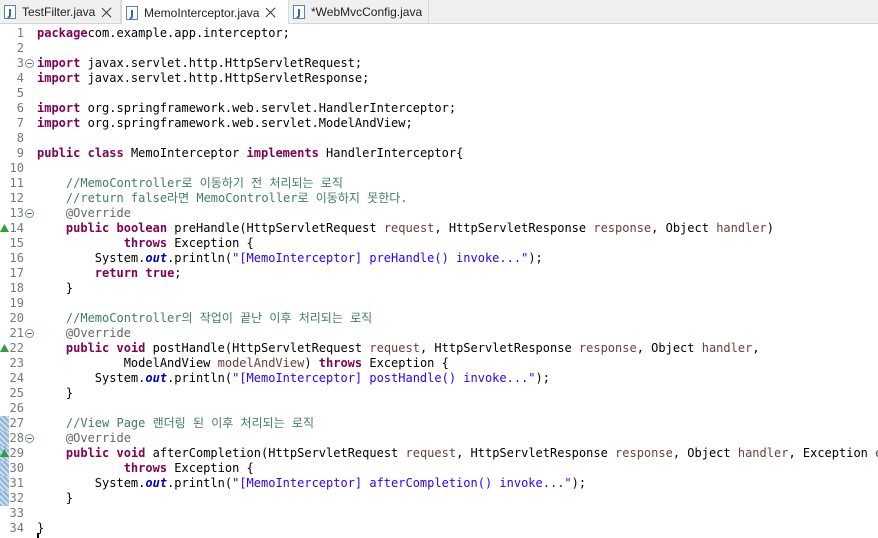 The width and height of the screenshot is (878, 538). What do you see at coordinates (439, 423) in the screenshot?
I see `code-line: 27 //View Page 랜더링 된 이후 처리되는 로직` at bounding box center [439, 423].